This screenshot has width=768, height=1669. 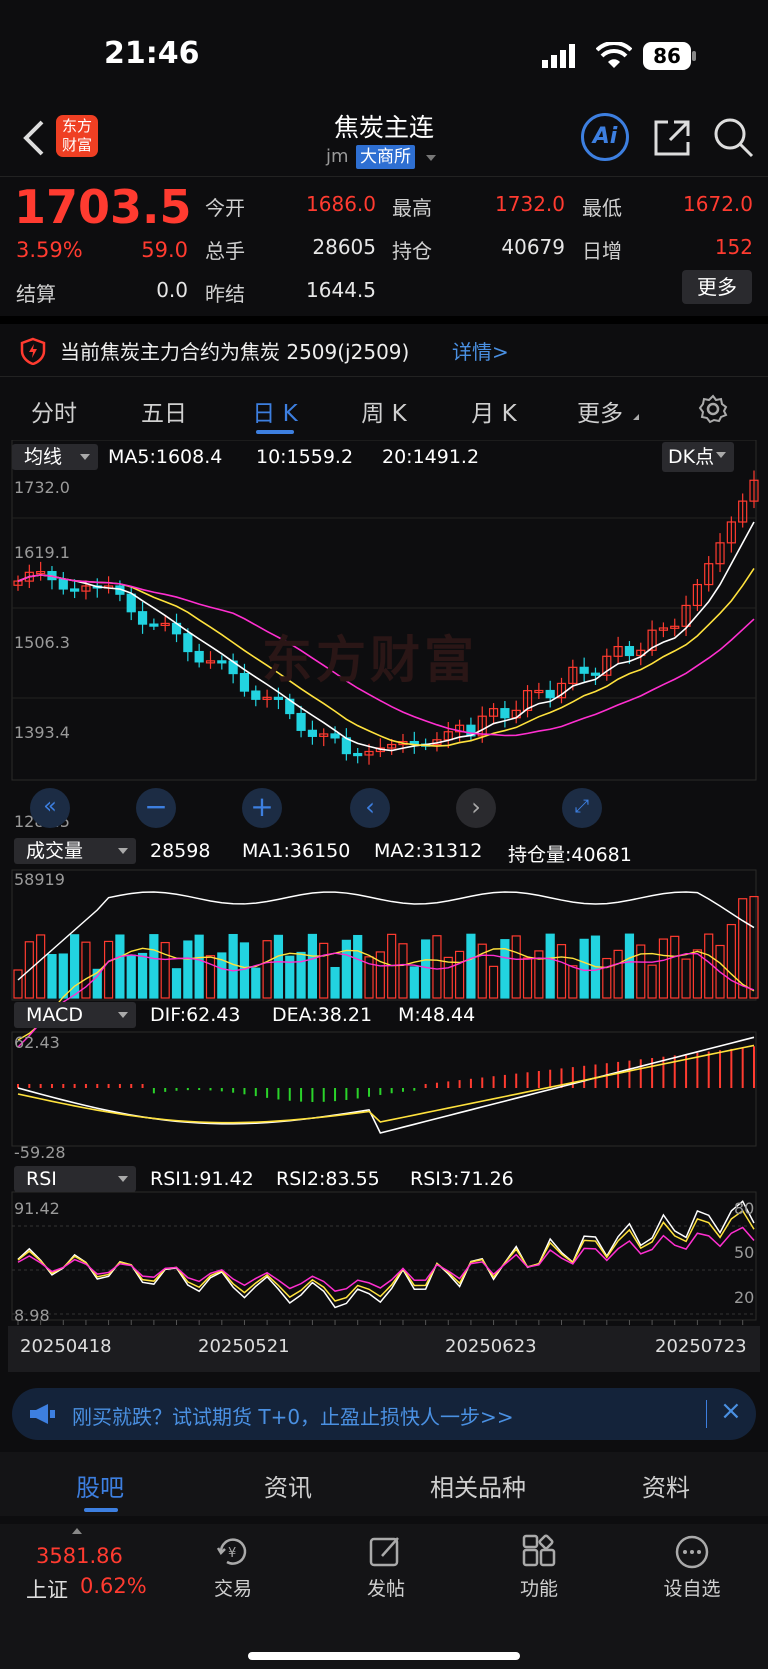 I want to click on rsi3-label: RSI3:71.26, so click(x=462, y=1179).